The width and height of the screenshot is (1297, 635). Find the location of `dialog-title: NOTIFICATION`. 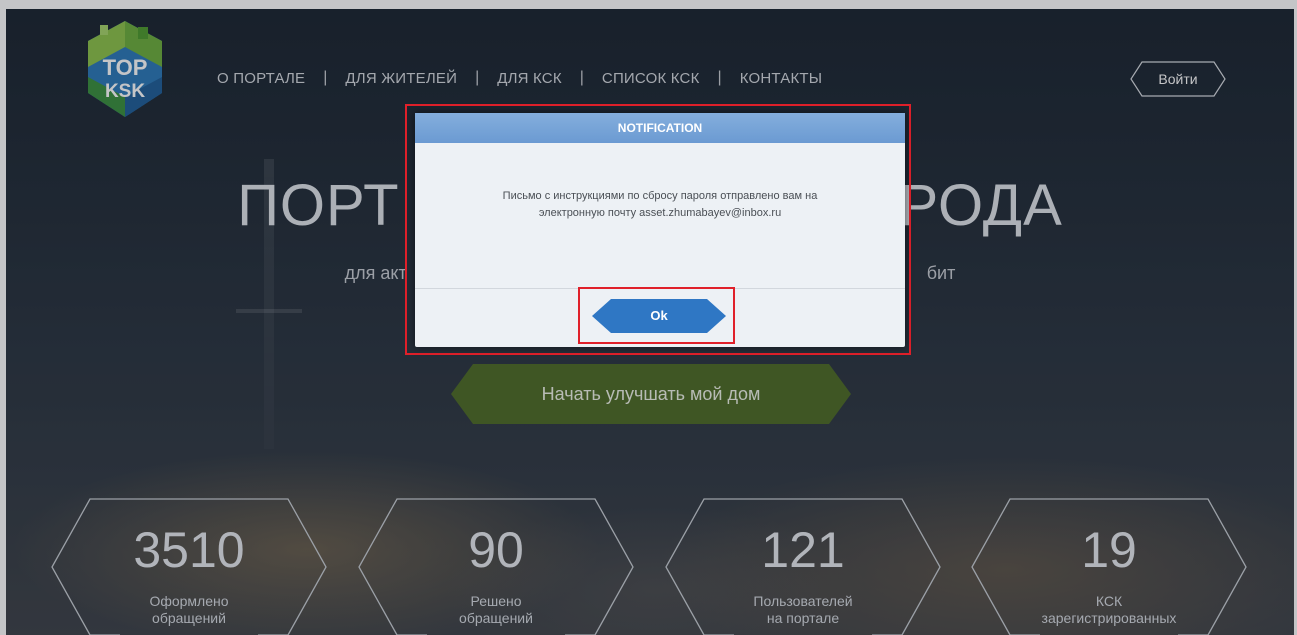

dialog-title: NOTIFICATION is located at coordinates (660, 128).